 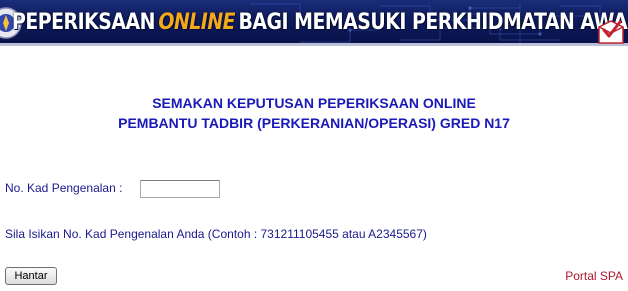 I want to click on banner-title-part1: PEPERIKSAAN, so click(x=83, y=22).